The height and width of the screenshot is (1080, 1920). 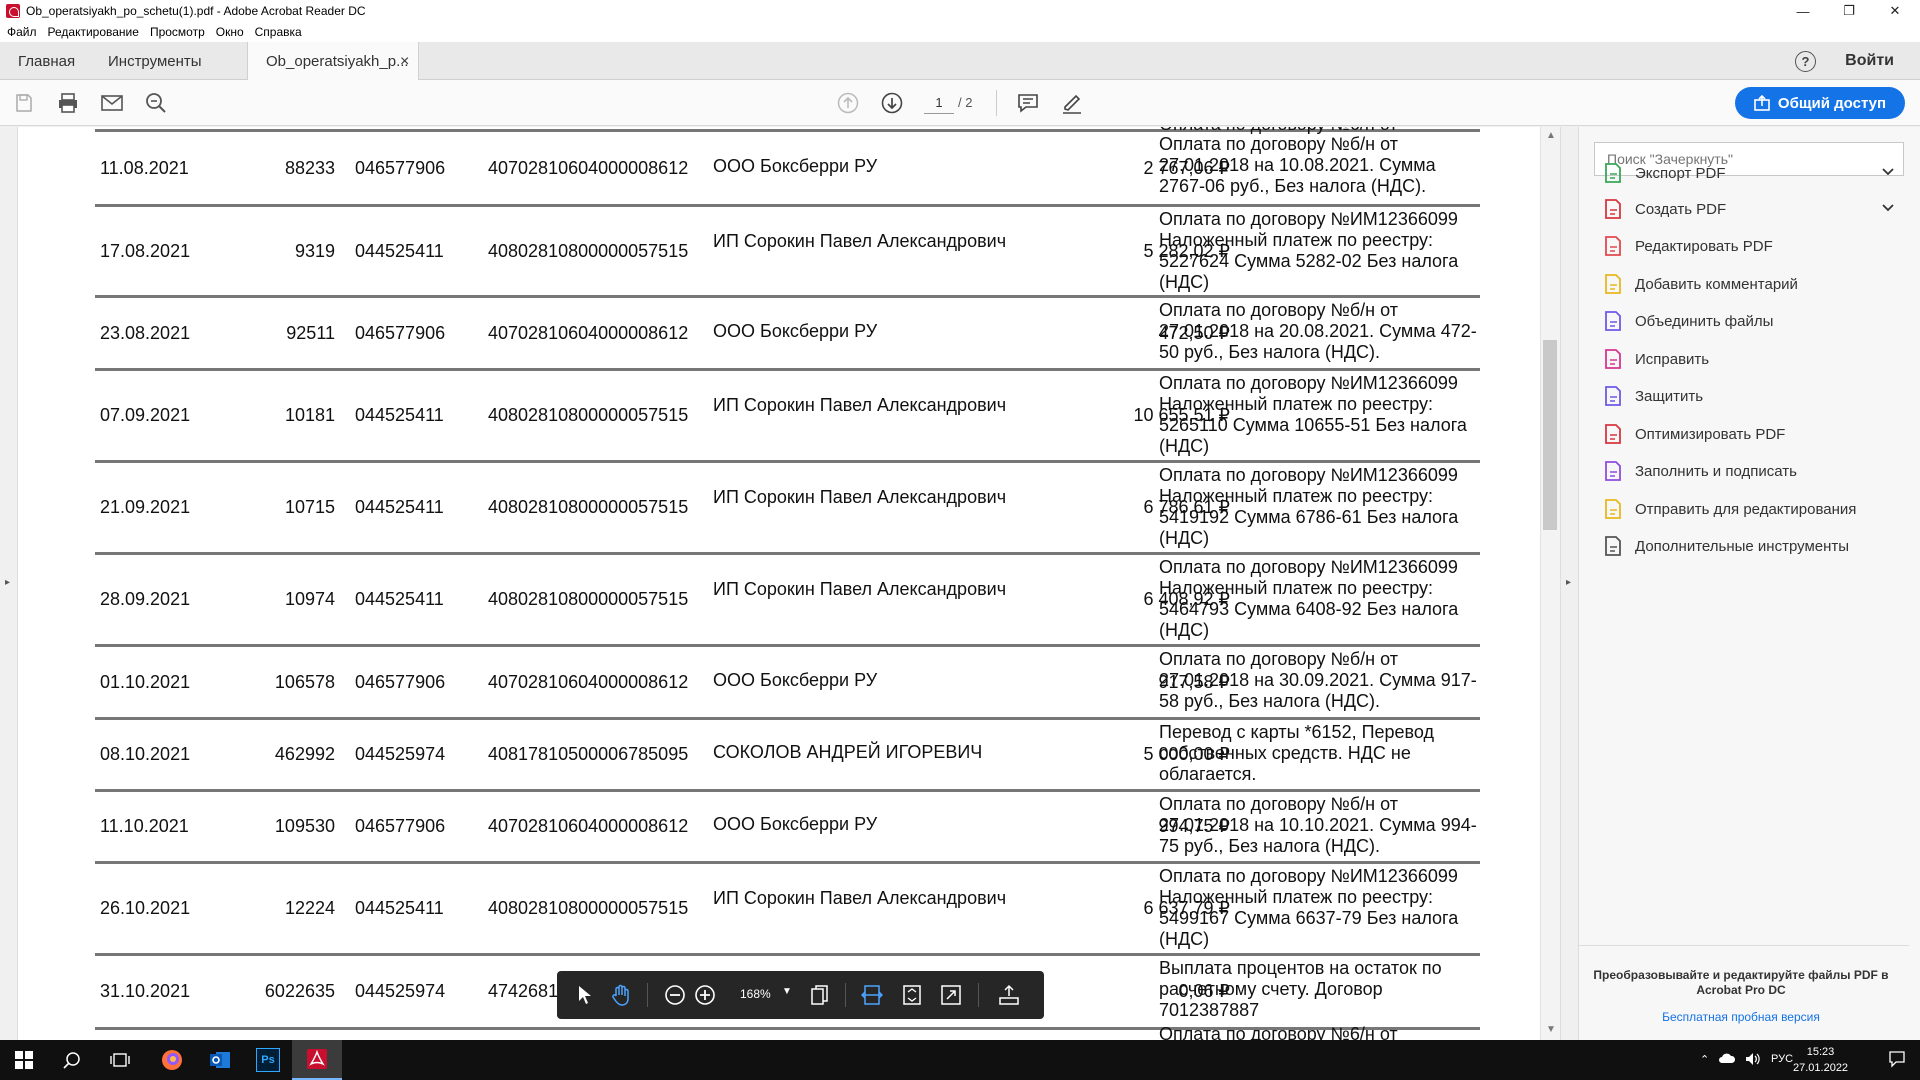 I want to click on expand-left-icon: ▸, so click(x=8, y=582).